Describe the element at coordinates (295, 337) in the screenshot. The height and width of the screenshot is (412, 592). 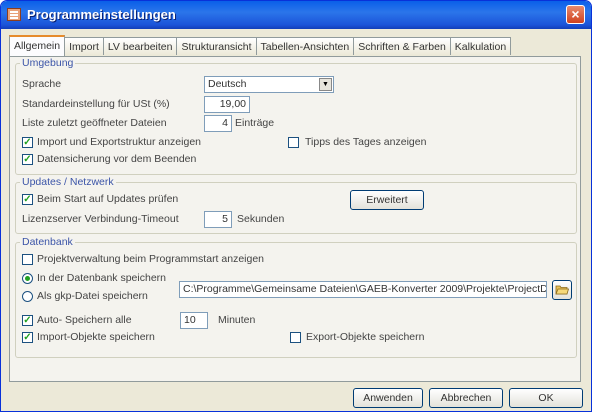
I see `export-objekte-checkbox` at that location.